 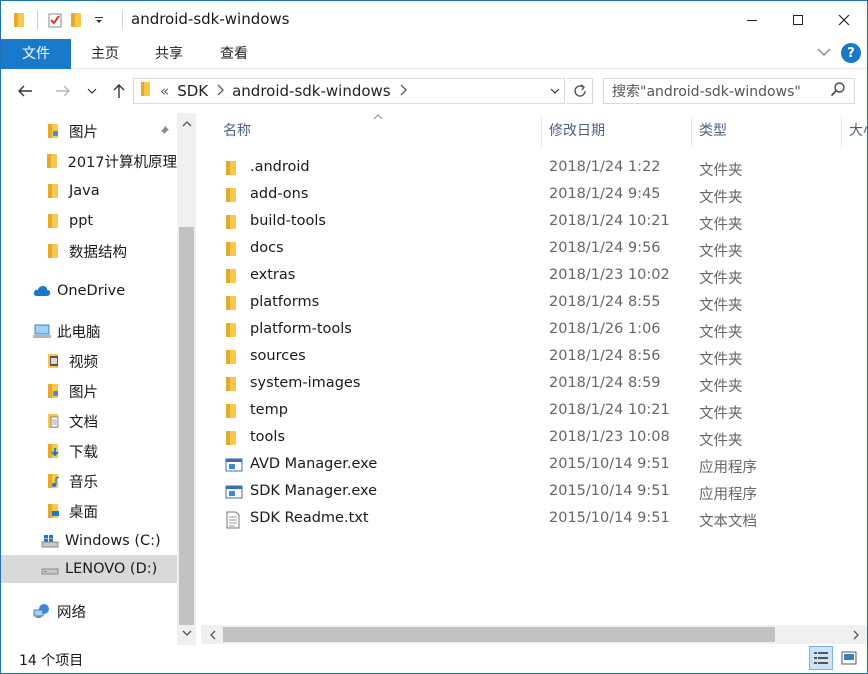 What do you see at coordinates (169, 54) in the screenshot?
I see `tab-share: 共享` at bounding box center [169, 54].